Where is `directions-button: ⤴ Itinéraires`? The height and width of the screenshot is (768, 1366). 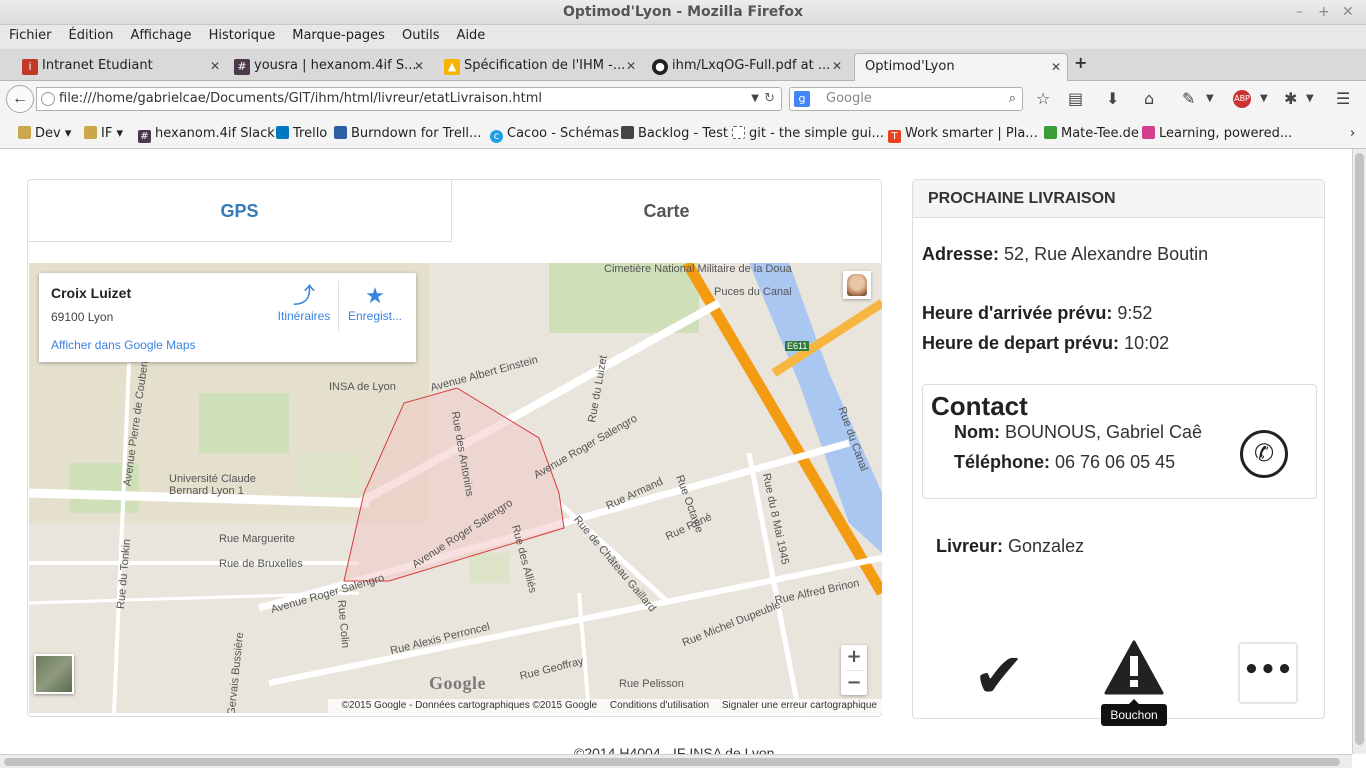
directions-button: ⤴ Itinéraires is located at coordinates (304, 303).